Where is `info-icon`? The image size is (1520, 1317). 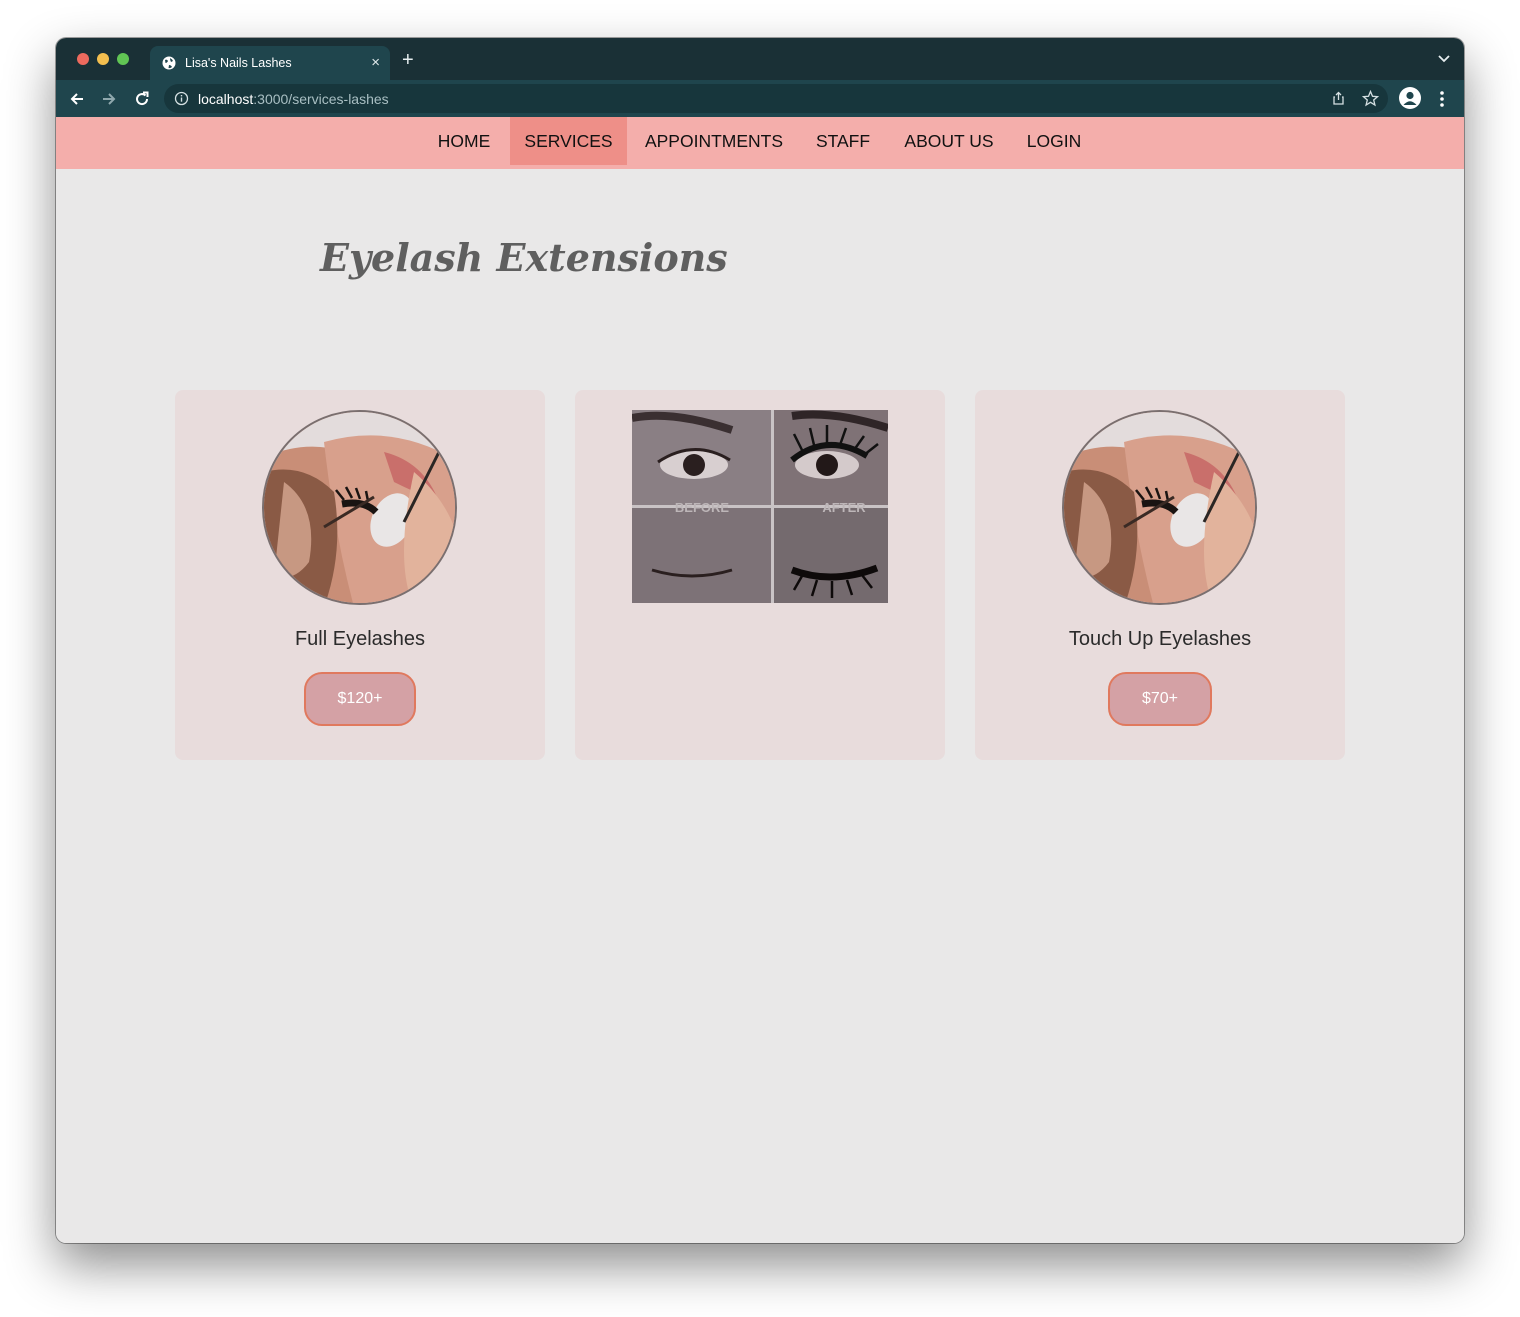
info-icon is located at coordinates (181, 98).